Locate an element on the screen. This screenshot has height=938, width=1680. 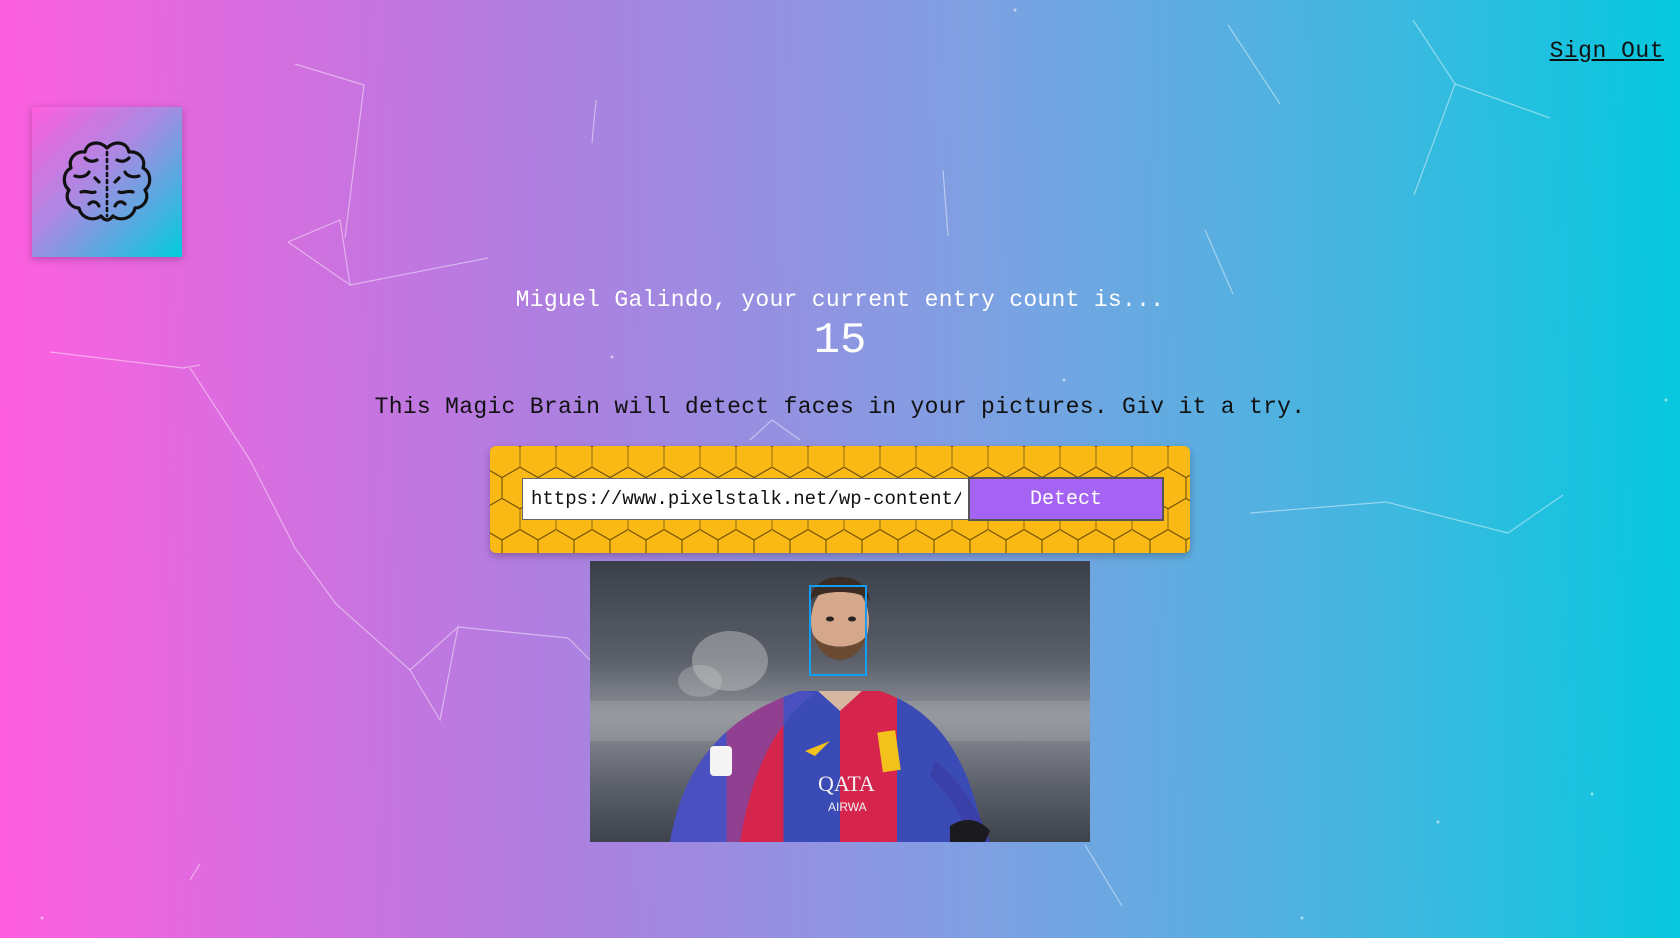
entry-count: 15 is located at coordinates (840, 341).